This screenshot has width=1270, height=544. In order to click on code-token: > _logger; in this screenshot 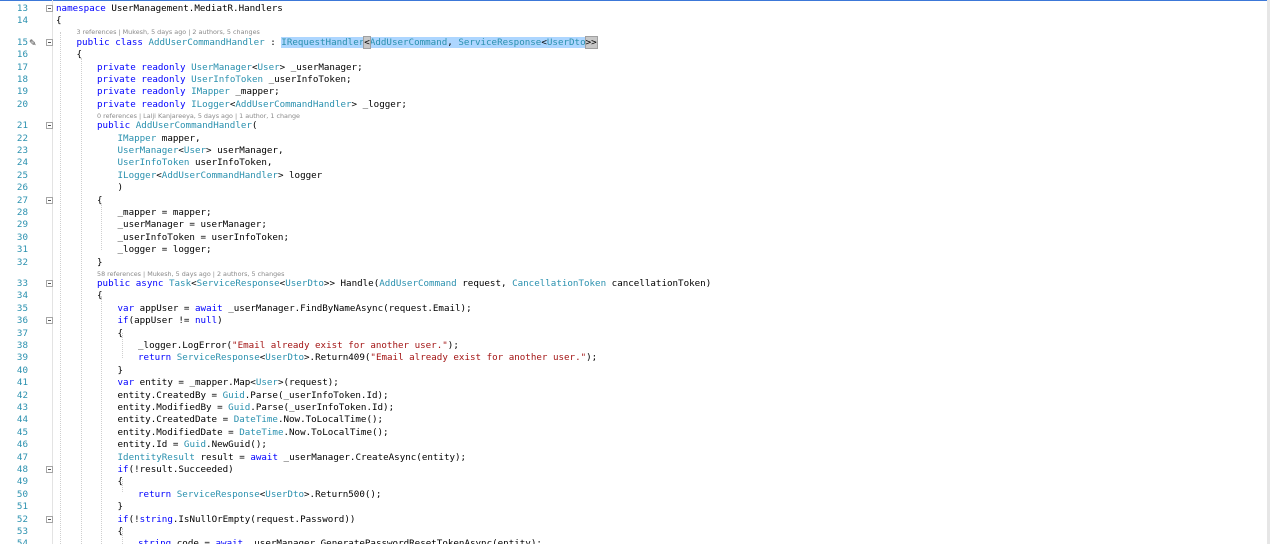, I will do `click(379, 104)`.